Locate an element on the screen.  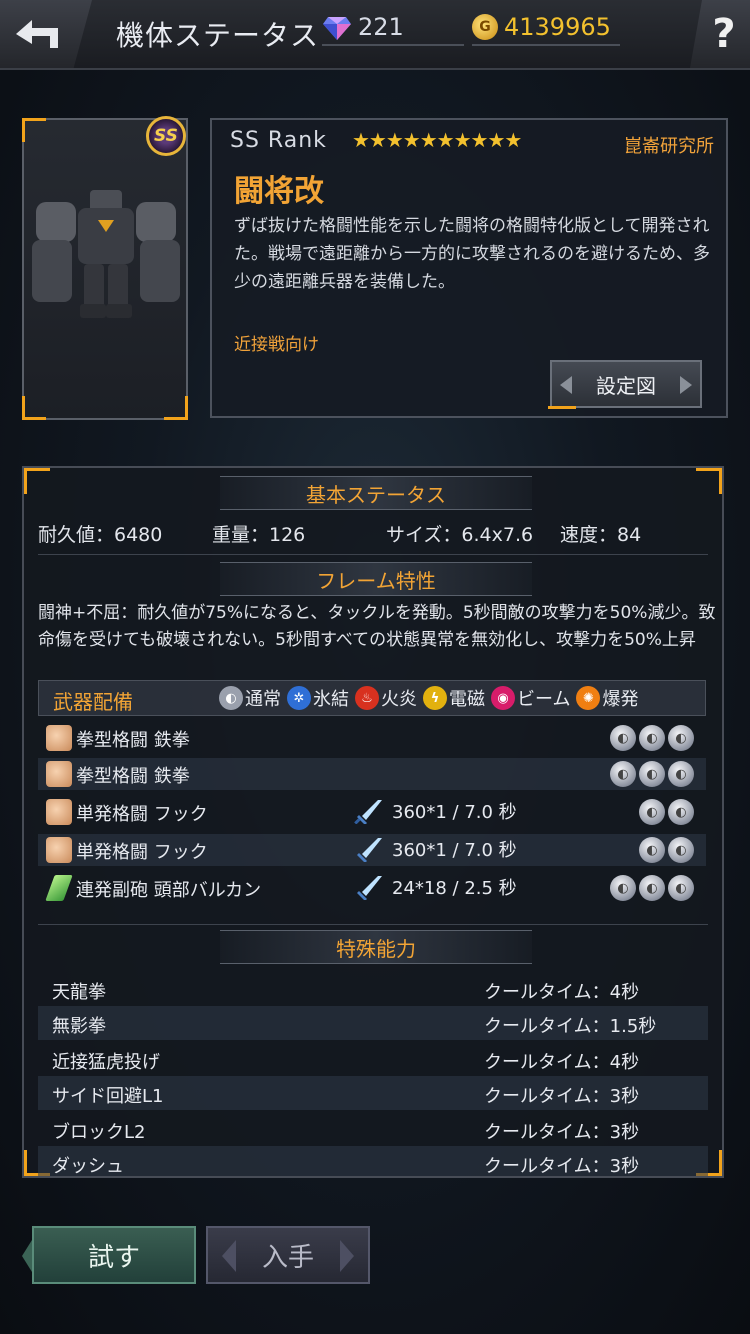
ability-name: 無影拳 is located at coordinates (79, 1026).